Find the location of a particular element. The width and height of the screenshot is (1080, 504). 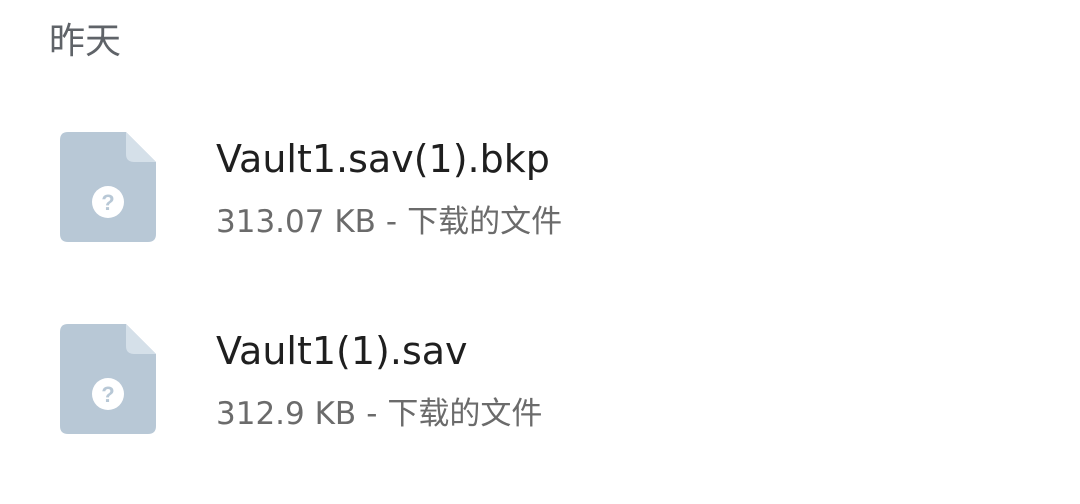

file-size: 313.07 KB is located at coordinates (296, 222).